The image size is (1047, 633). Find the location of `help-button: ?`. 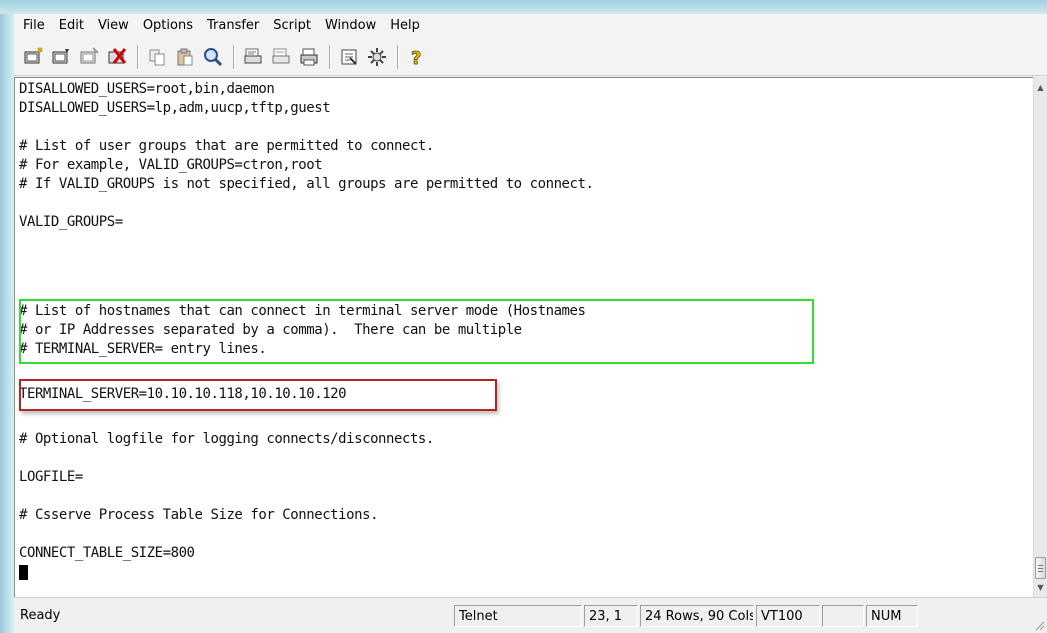

help-button: ? is located at coordinates (417, 57).